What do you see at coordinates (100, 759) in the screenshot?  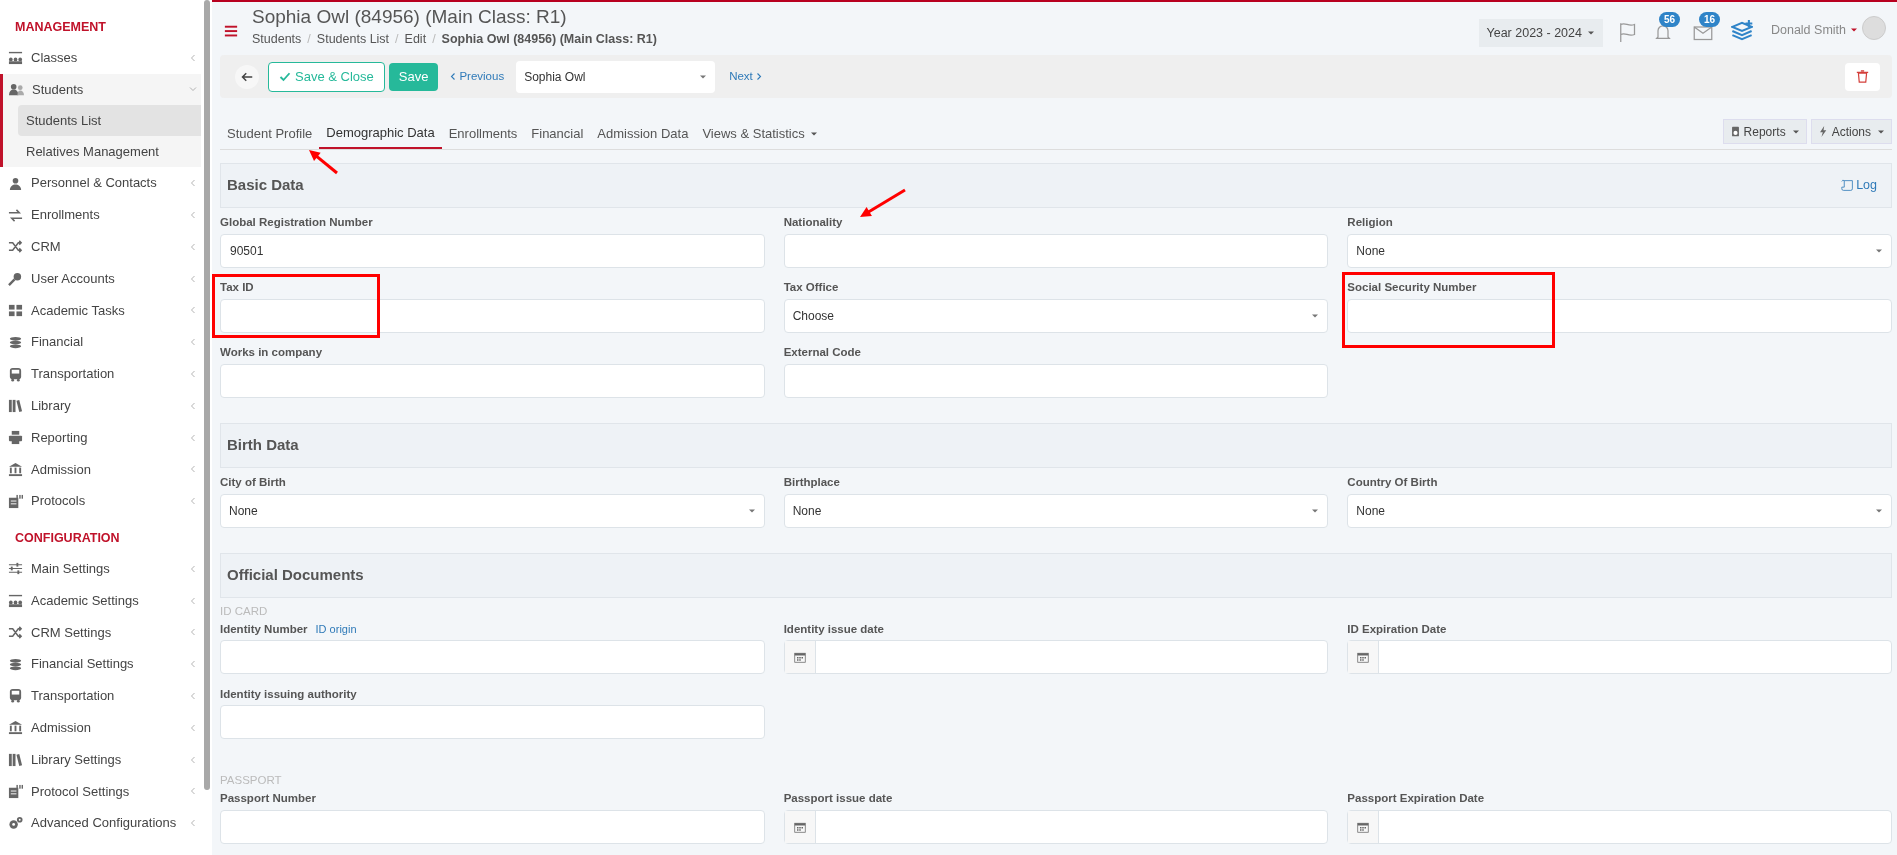 I see `sidebar-item: Library Settings` at bounding box center [100, 759].